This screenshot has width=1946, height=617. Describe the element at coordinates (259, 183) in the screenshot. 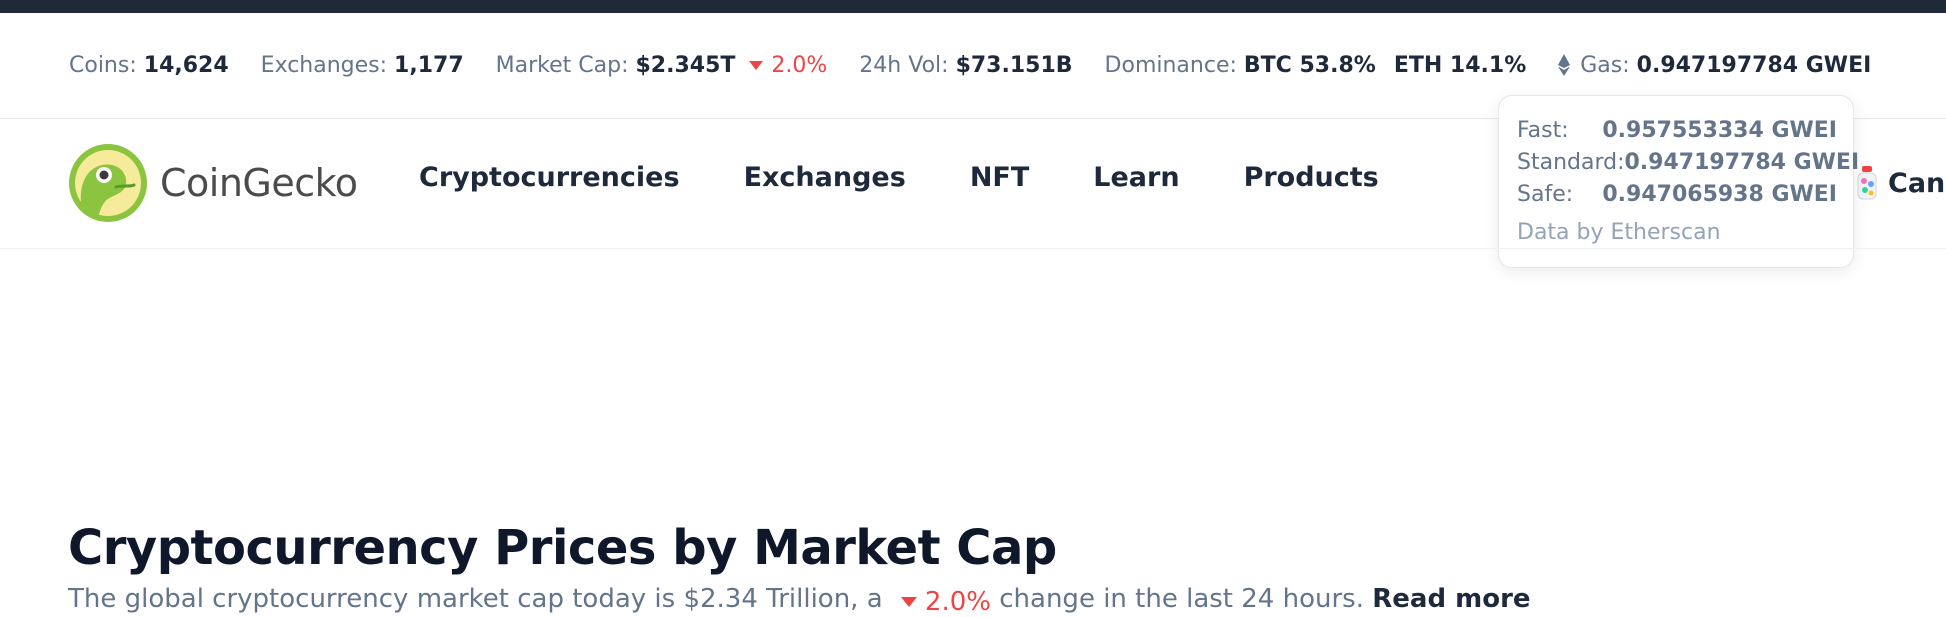

I see `logo-text: CoinGecko` at that location.